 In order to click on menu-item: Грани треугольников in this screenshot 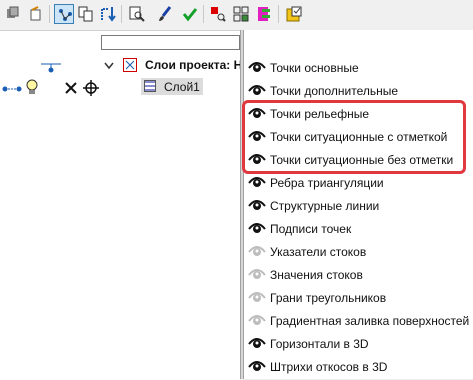, I will do `click(358, 298)`.